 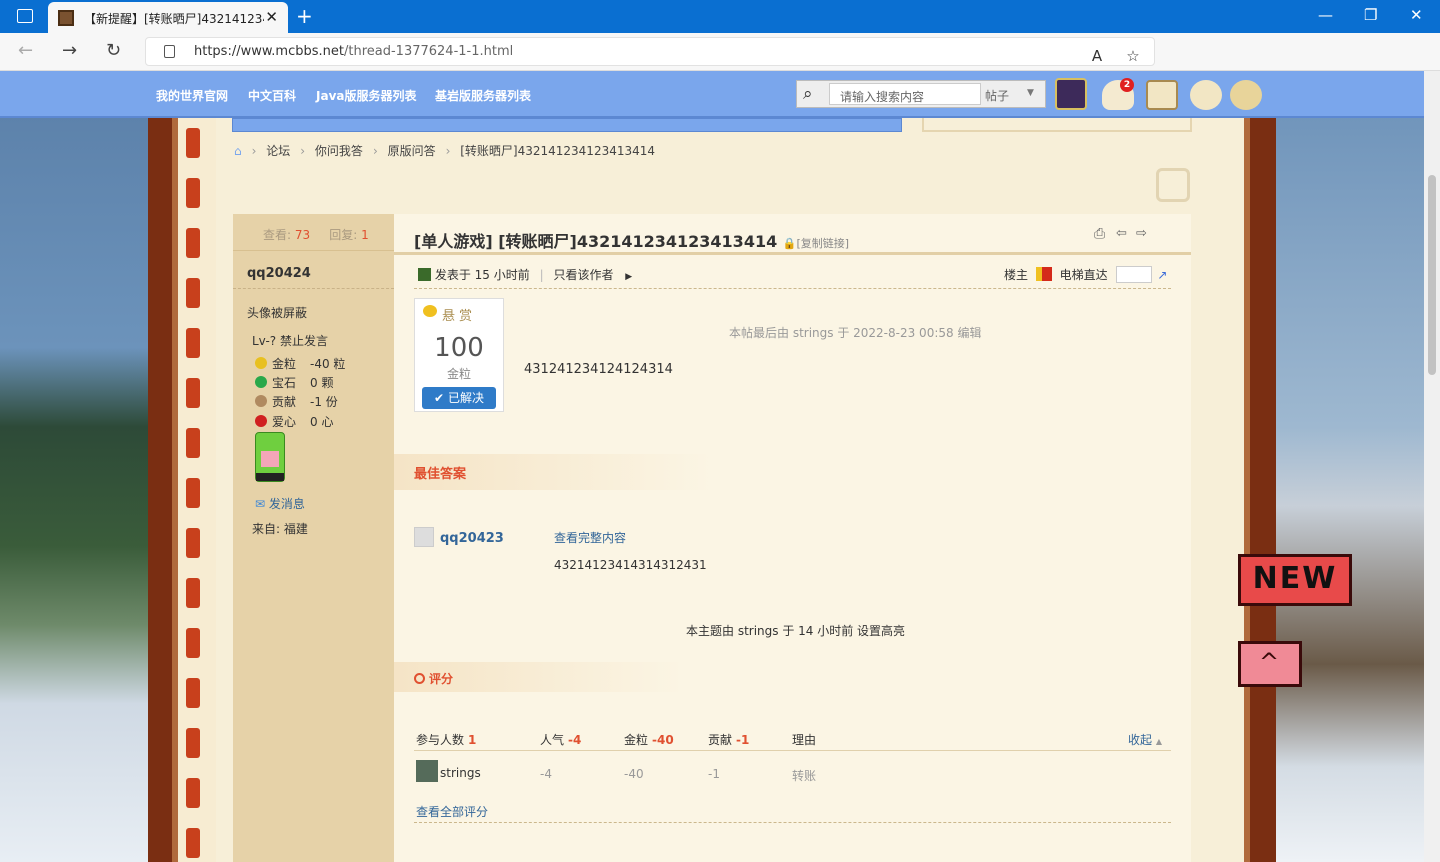 What do you see at coordinates (792, 822) in the screenshot?
I see `rating-bottom-divider` at bounding box center [792, 822].